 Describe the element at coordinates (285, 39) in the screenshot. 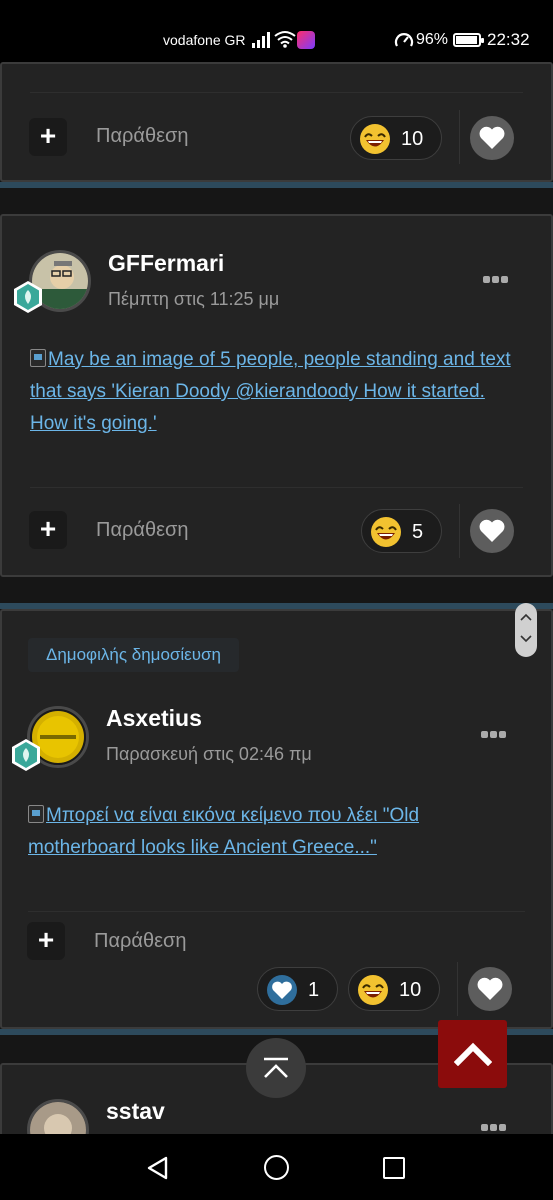

I see `wifi-icon` at that location.